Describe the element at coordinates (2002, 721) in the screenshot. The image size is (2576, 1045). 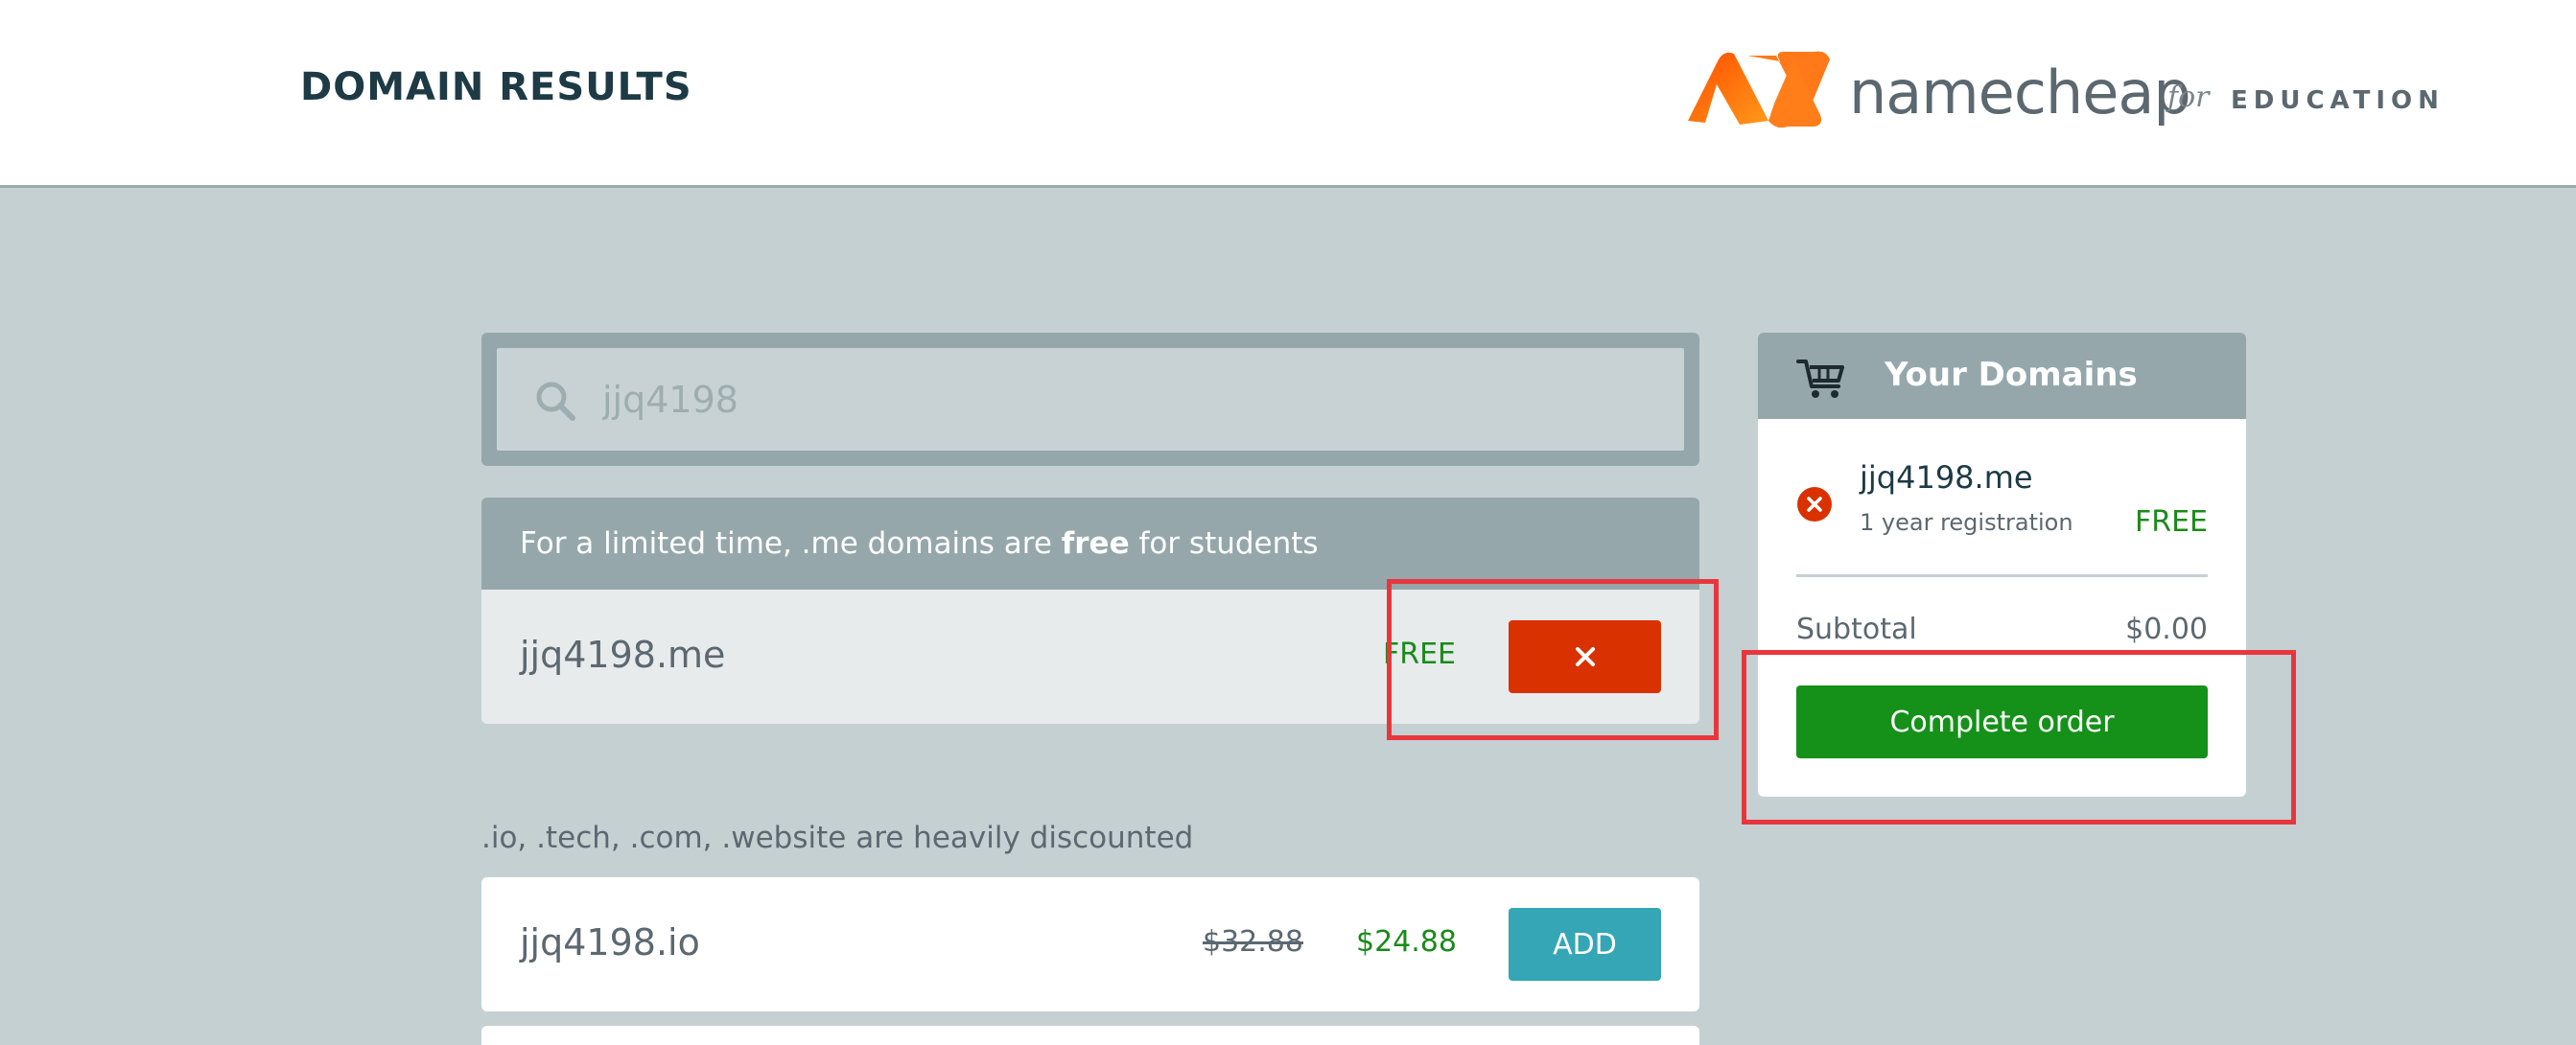
I see `complete-order-button: Complete order` at that location.